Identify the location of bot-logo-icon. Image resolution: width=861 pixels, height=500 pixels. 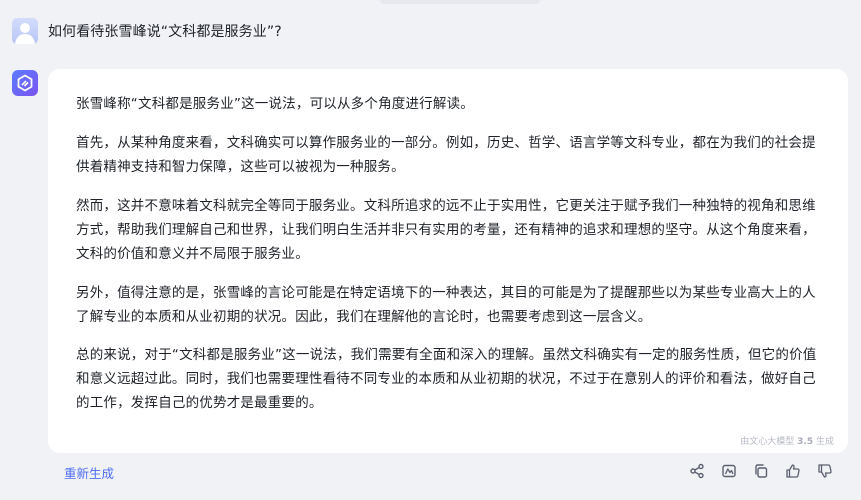
(25, 83).